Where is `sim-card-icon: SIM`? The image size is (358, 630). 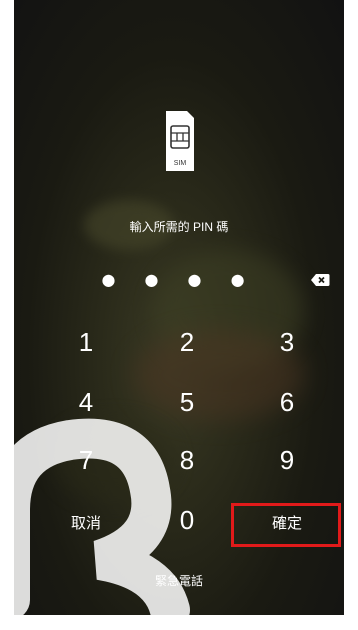
sim-card-icon: SIM is located at coordinates (180, 141).